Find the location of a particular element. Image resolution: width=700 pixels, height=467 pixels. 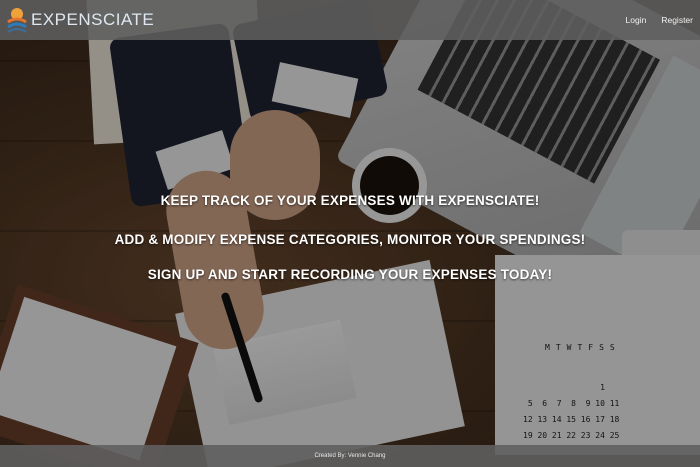

wallet-logo-icon is located at coordinates (17, 20).